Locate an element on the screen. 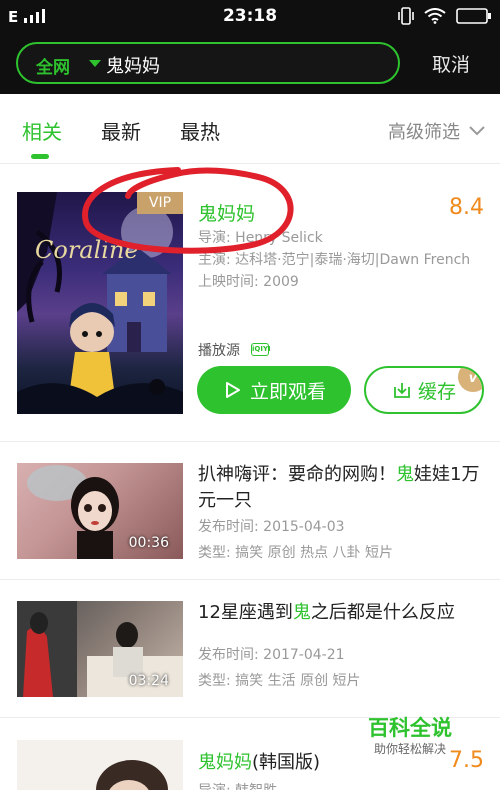 This screenshot has width=500, height=790. battery-icon is located at coordinates (473, 16).